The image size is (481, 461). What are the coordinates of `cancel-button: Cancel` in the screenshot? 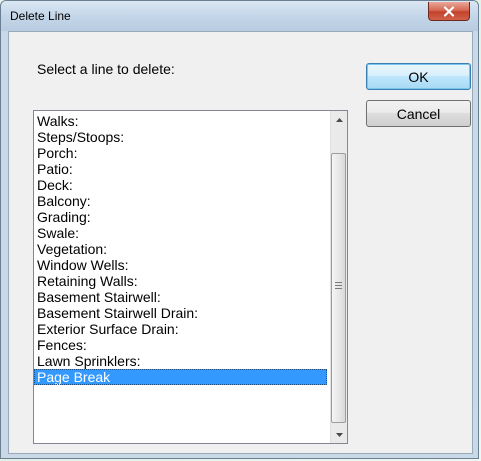 It's located at (418, 113).